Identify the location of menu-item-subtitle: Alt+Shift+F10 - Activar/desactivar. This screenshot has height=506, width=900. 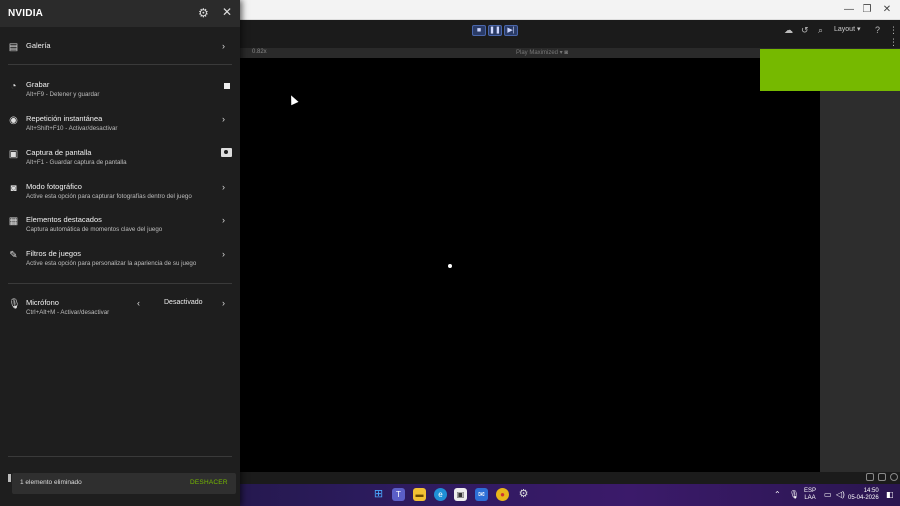
(72, 128).